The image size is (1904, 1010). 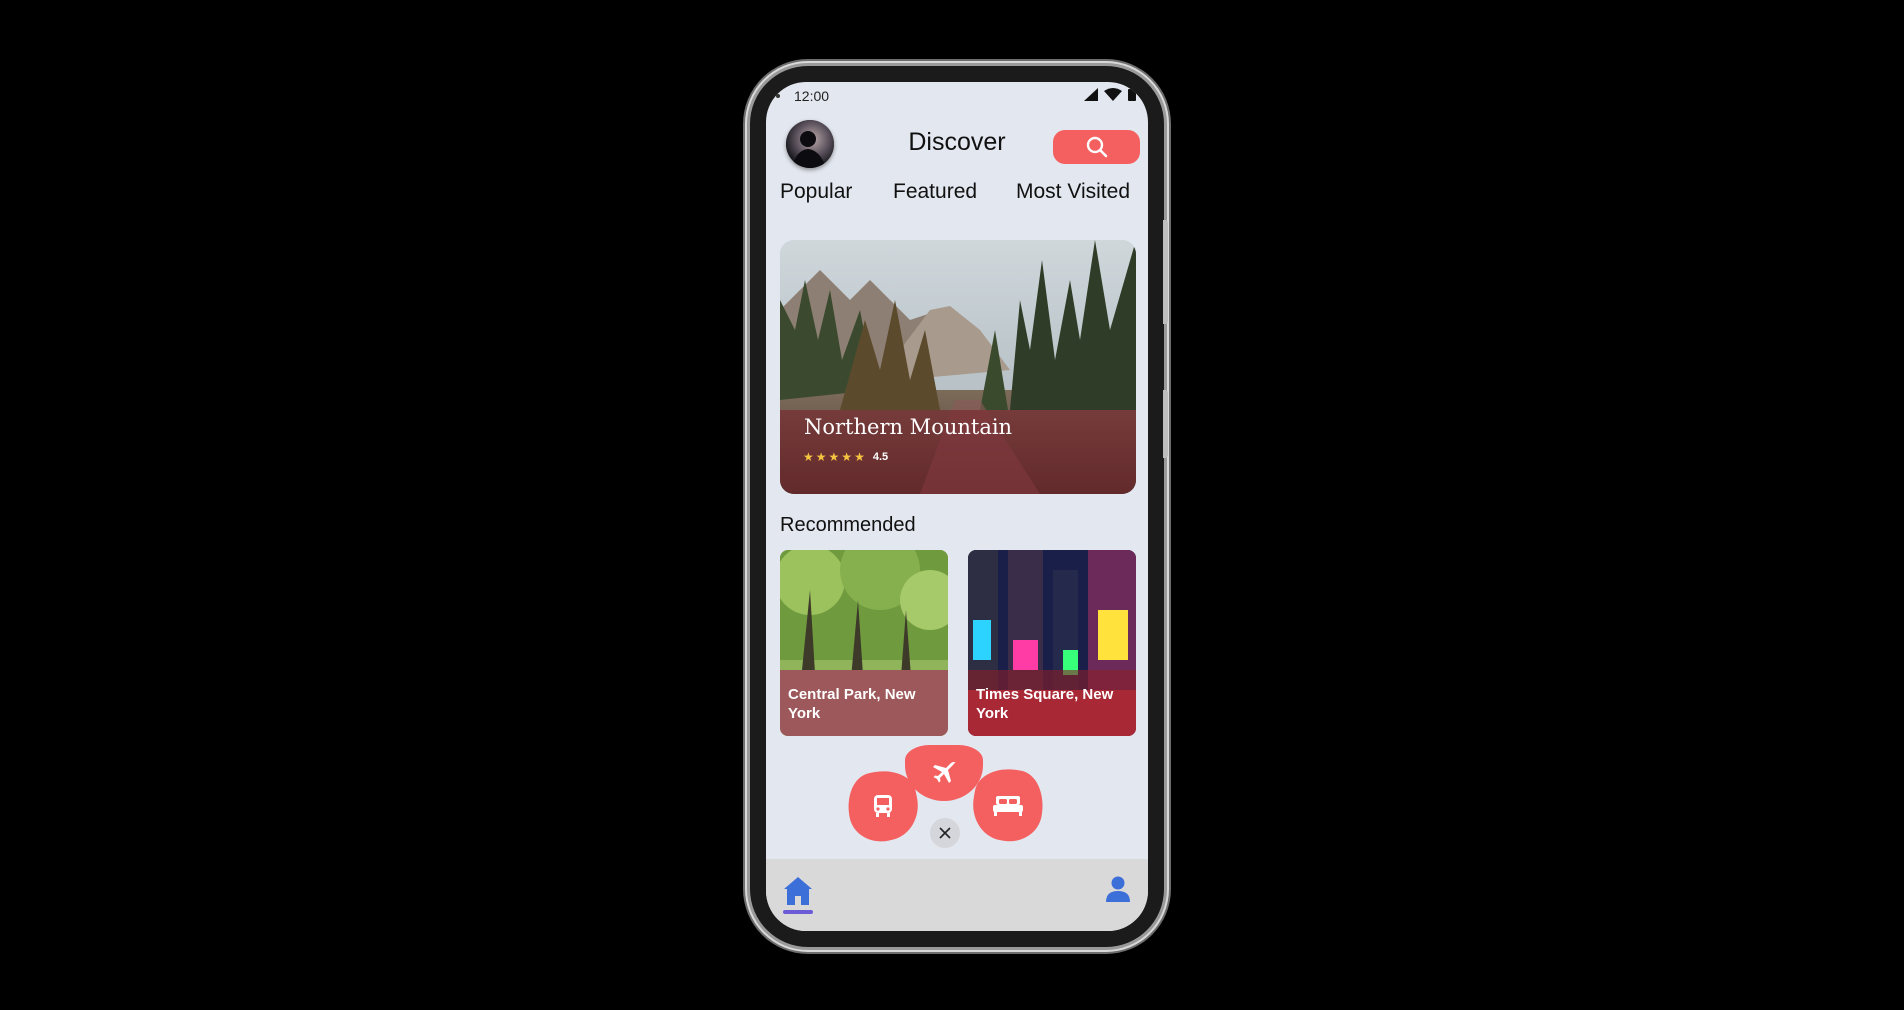 What do you see at coordinates (1165, 272) in the screenshot?
I see `volume-button` at bounding box center [1165, 272].